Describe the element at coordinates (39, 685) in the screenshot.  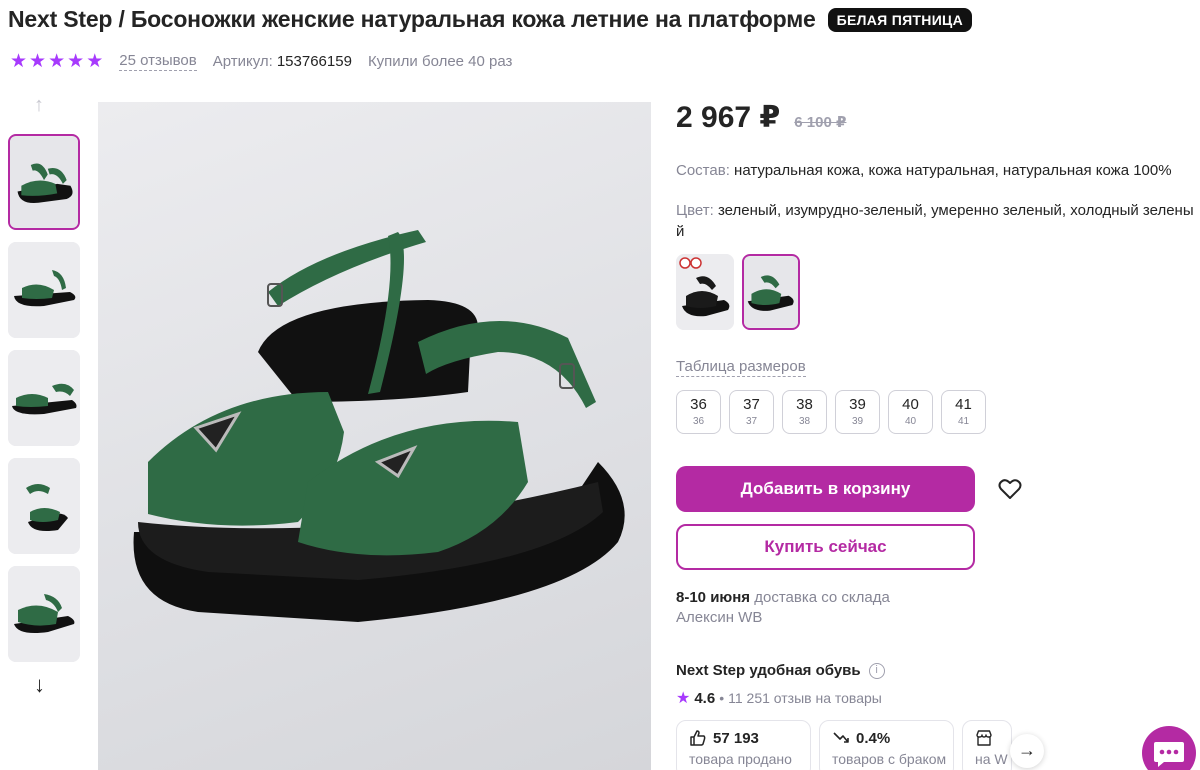
I see `arrow-down-icon: ↓` at that location.